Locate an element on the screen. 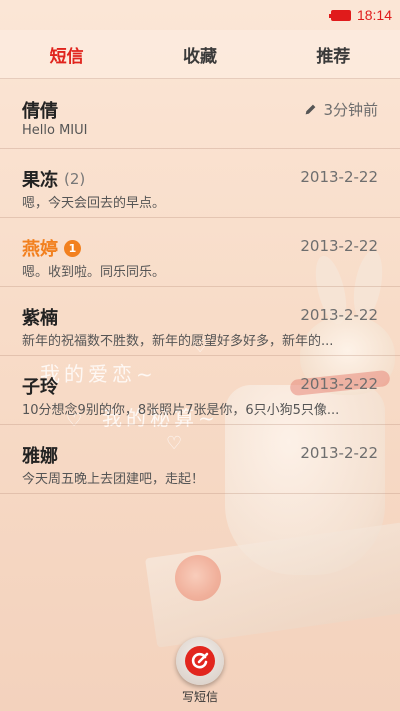 The width and height of the screenshot is (400, 711). battery-icon is located at coordinates (339, 15).